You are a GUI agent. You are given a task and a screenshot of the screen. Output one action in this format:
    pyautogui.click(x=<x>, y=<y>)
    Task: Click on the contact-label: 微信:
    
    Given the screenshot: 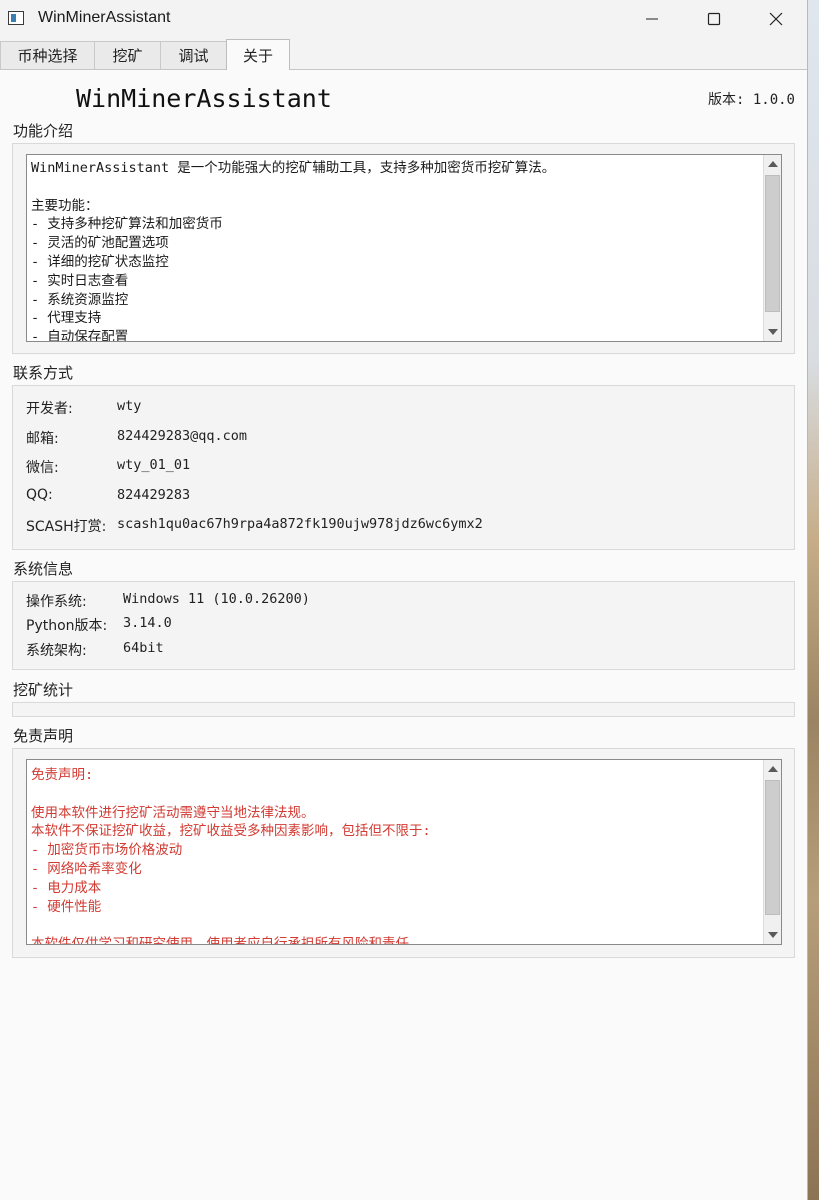 What is the action you would take?
    pyautogui.click(x=42, y=468)
    